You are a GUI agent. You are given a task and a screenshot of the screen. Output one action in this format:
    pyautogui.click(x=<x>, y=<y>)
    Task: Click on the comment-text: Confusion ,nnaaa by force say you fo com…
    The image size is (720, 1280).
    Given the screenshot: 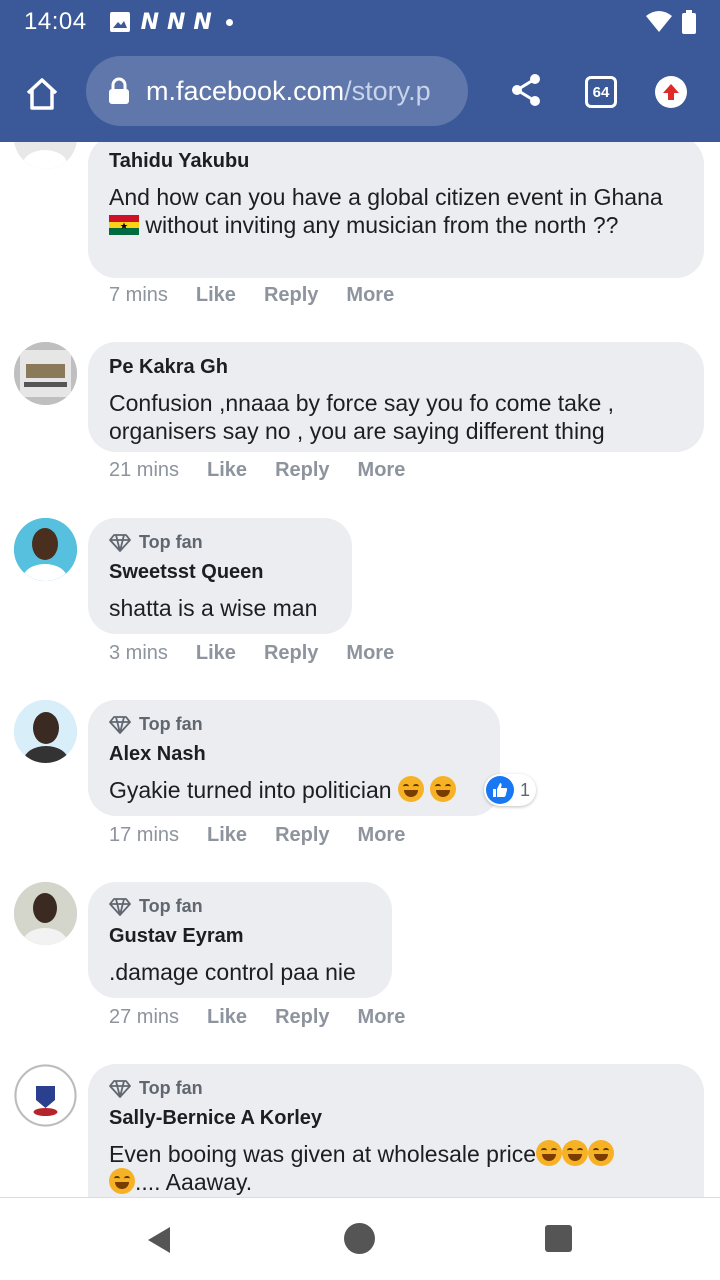 What is the action you would take?
    pyautogui.click(x=362, y=417)
    